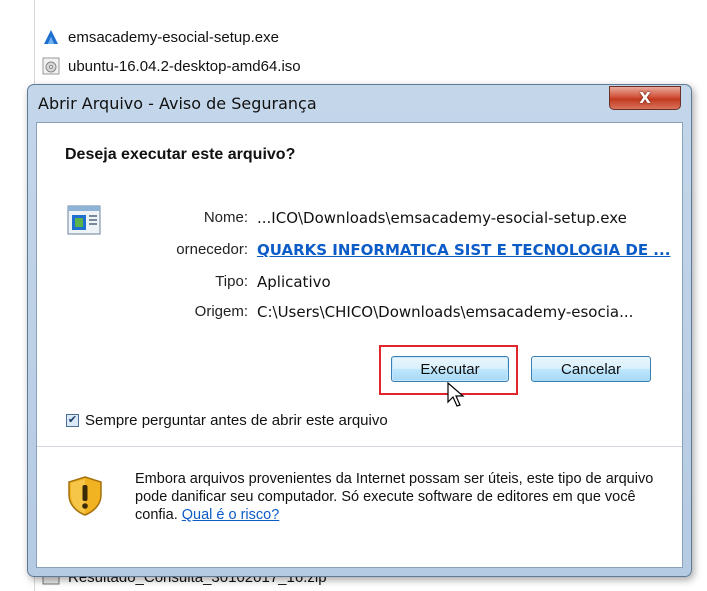 The height and width of the screenshot is (591, 707). I want to click on run-button: Executar, so click(450, 369).